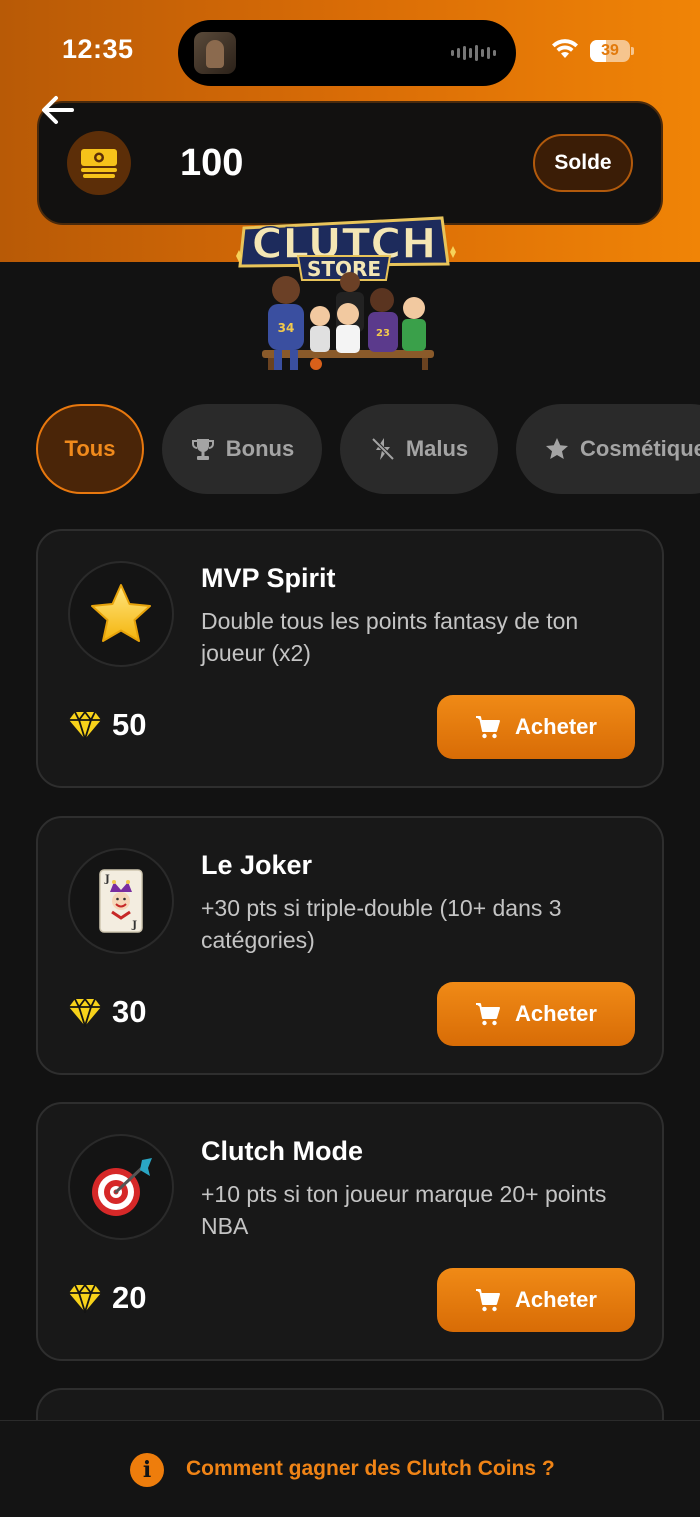  What do you see at coordinates (640, 448) in the screenshot?
I see `tab-label: Cosmétique` at bounding box center [640, 448].